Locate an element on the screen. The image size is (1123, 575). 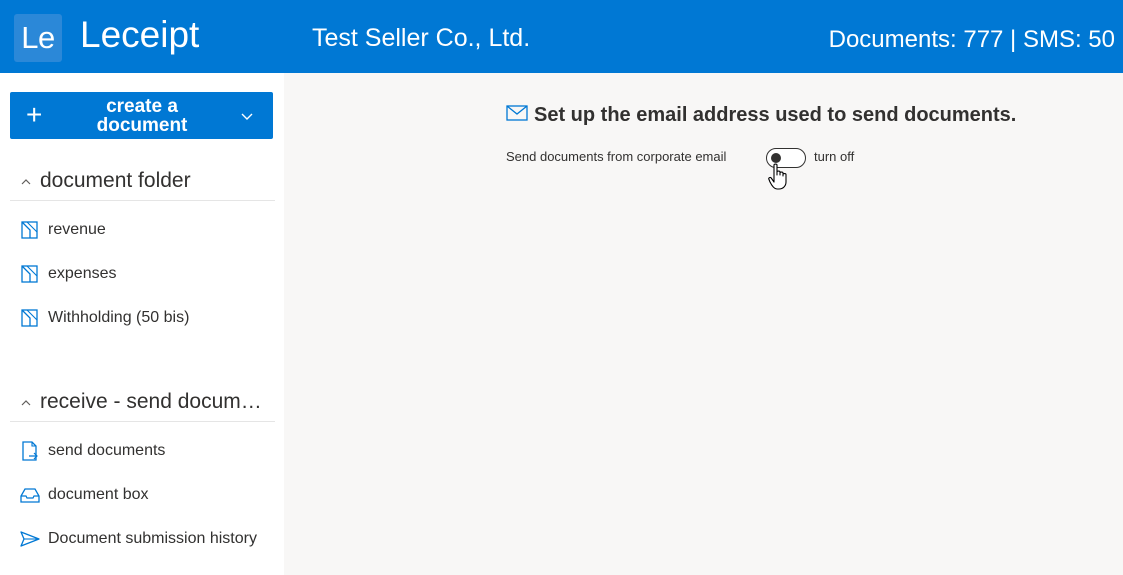
sidebar-item-expenses: expenses is located at coordinates (142, 274).